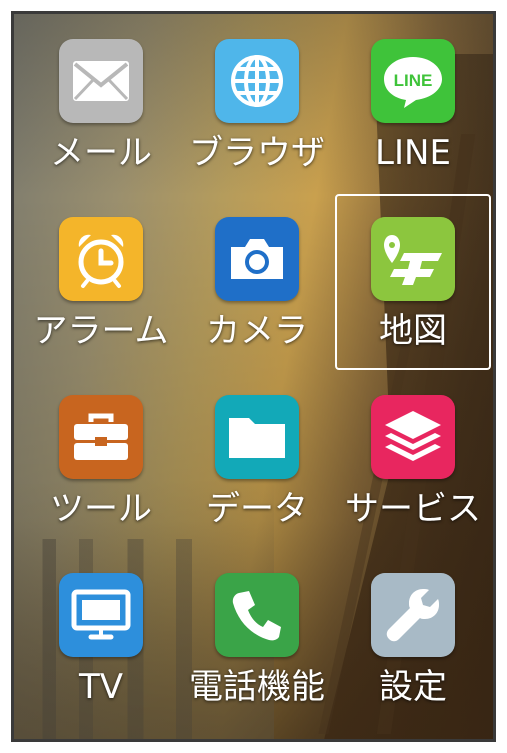 This screenshot has height=753, width=507. I want to click on app-data: データ, so click(257, 481).